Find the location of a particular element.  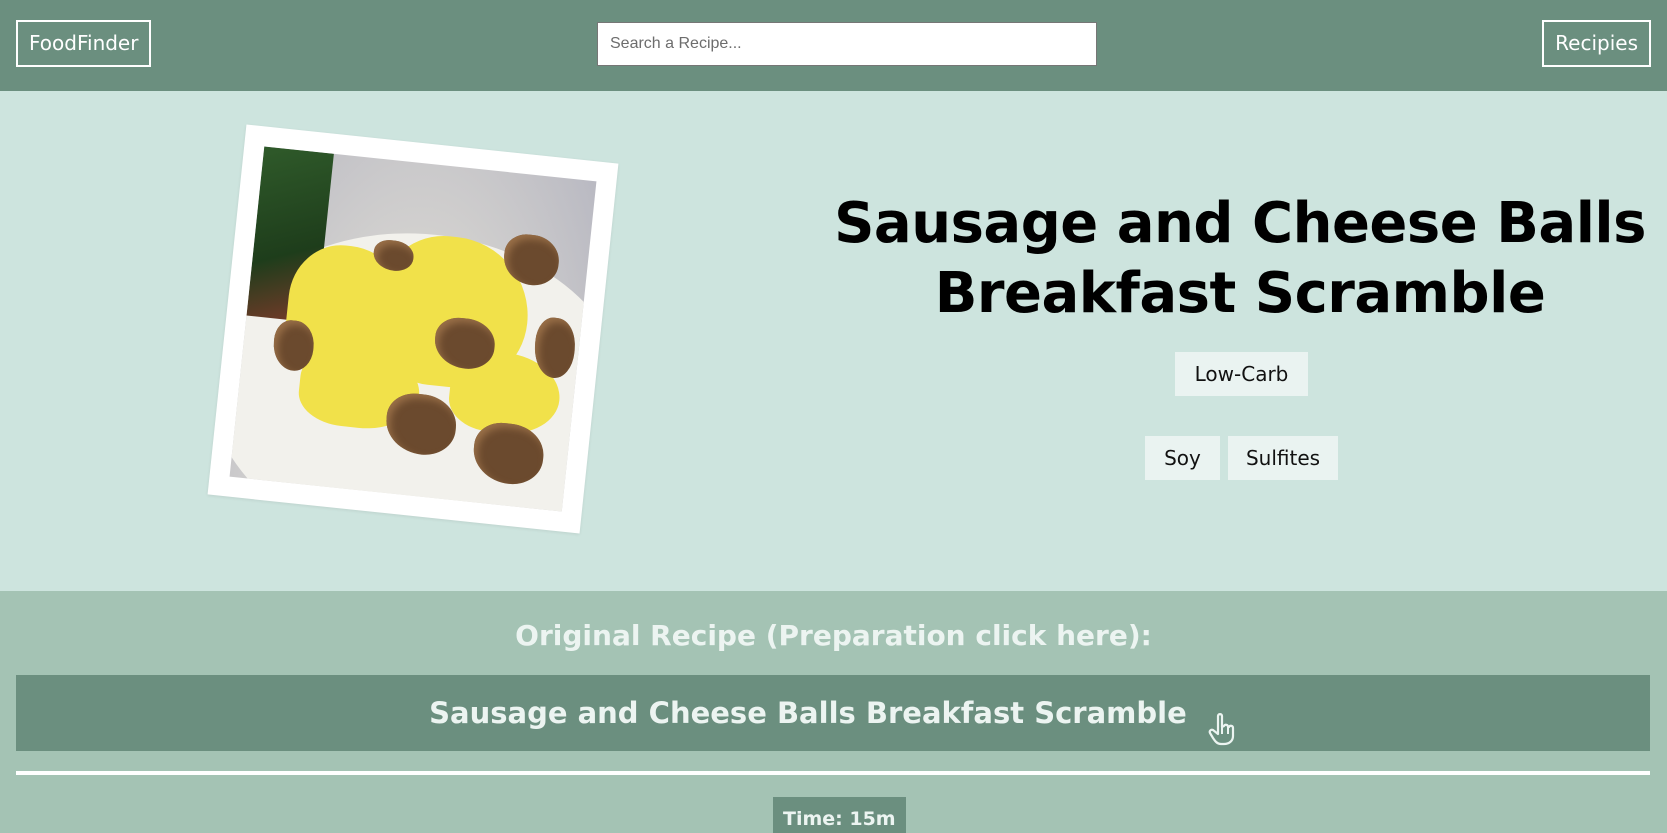

brand-logo-link: FoodFinder is located at coordinates (84, 43).